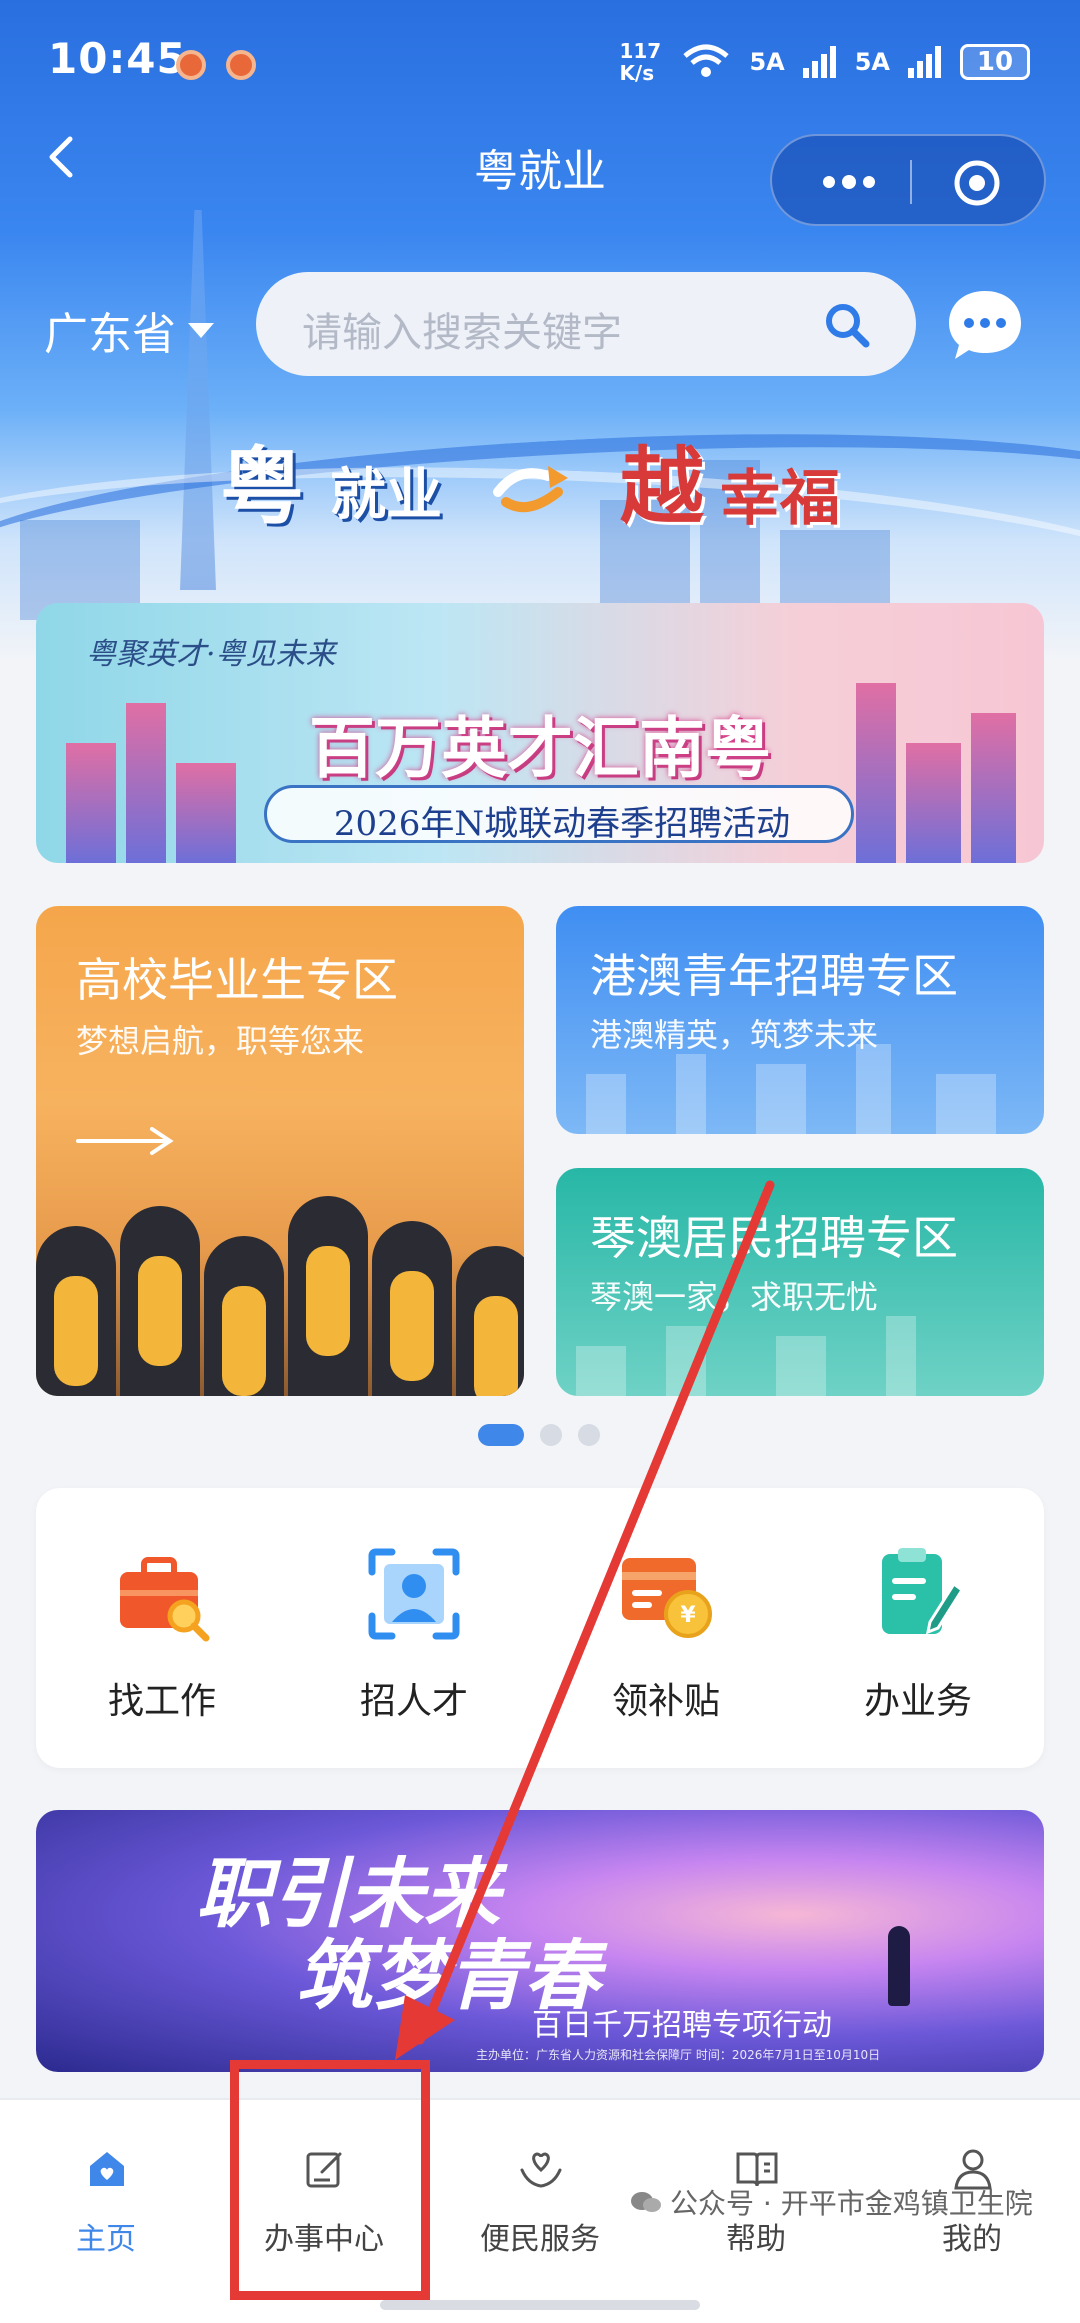 This screenshot has height=2323, width=1080. What do you see at coordinates (923, 1591) in the screenshot?
I see `document-edit-icon` at bounding box center [923, 1591].